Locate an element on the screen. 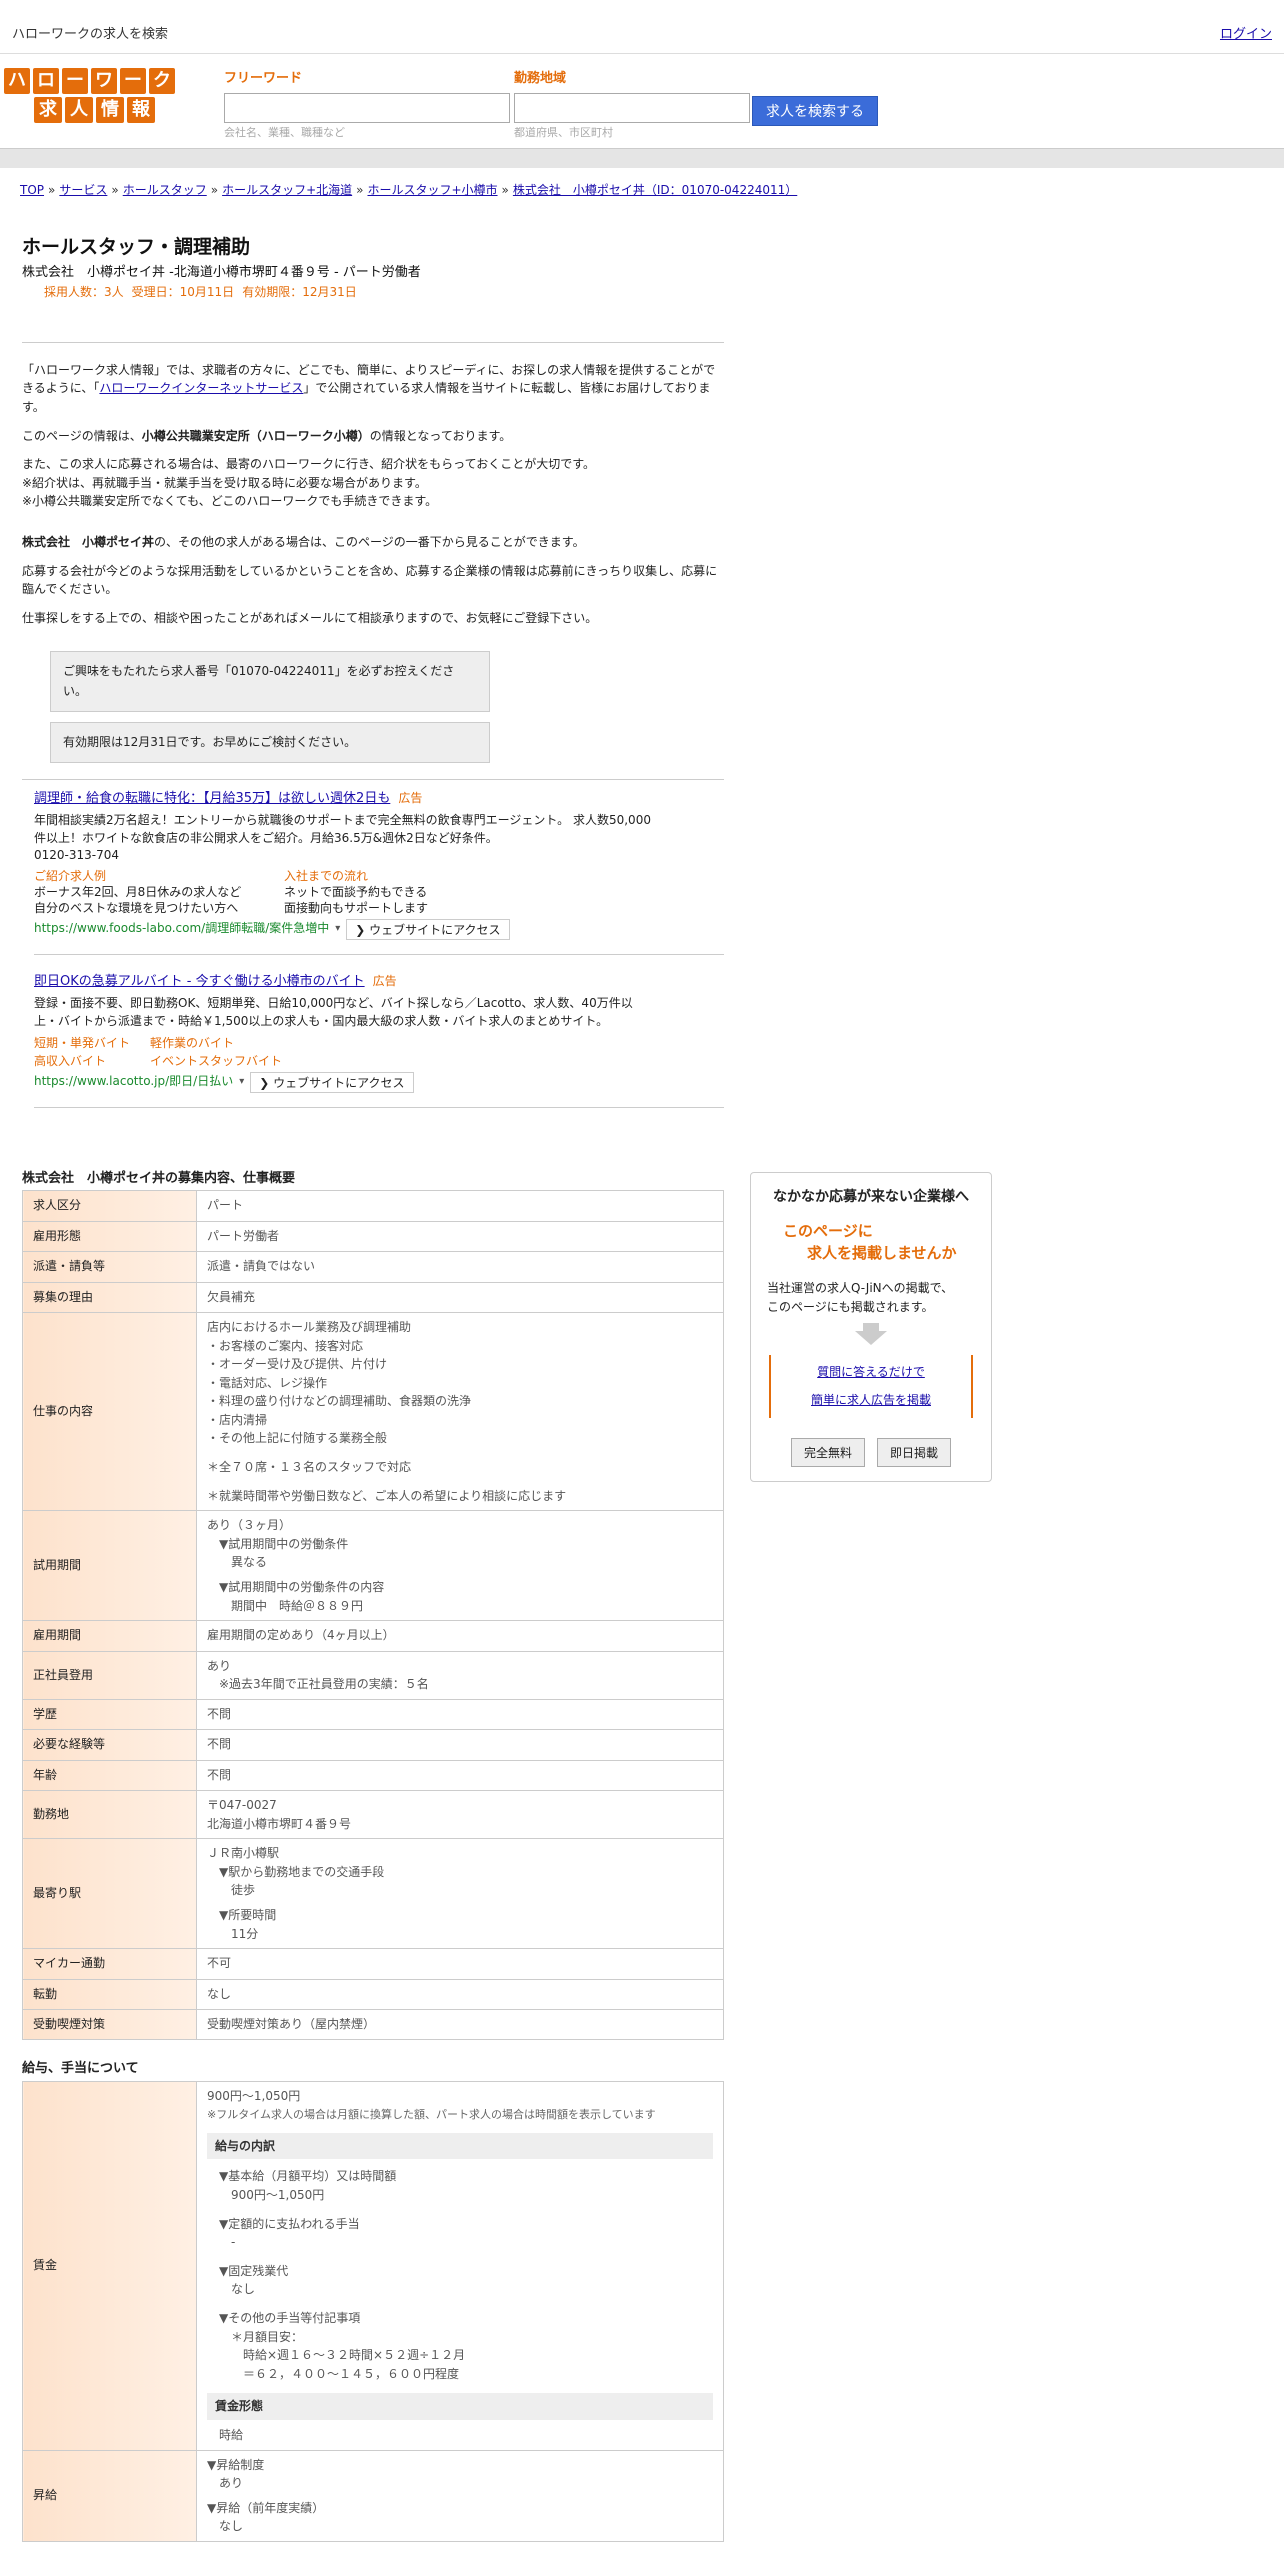 This screenshot has width=1284, height=2568. ad-sitelink: 短期・単発バイト is located at coordinates (92, 1043).